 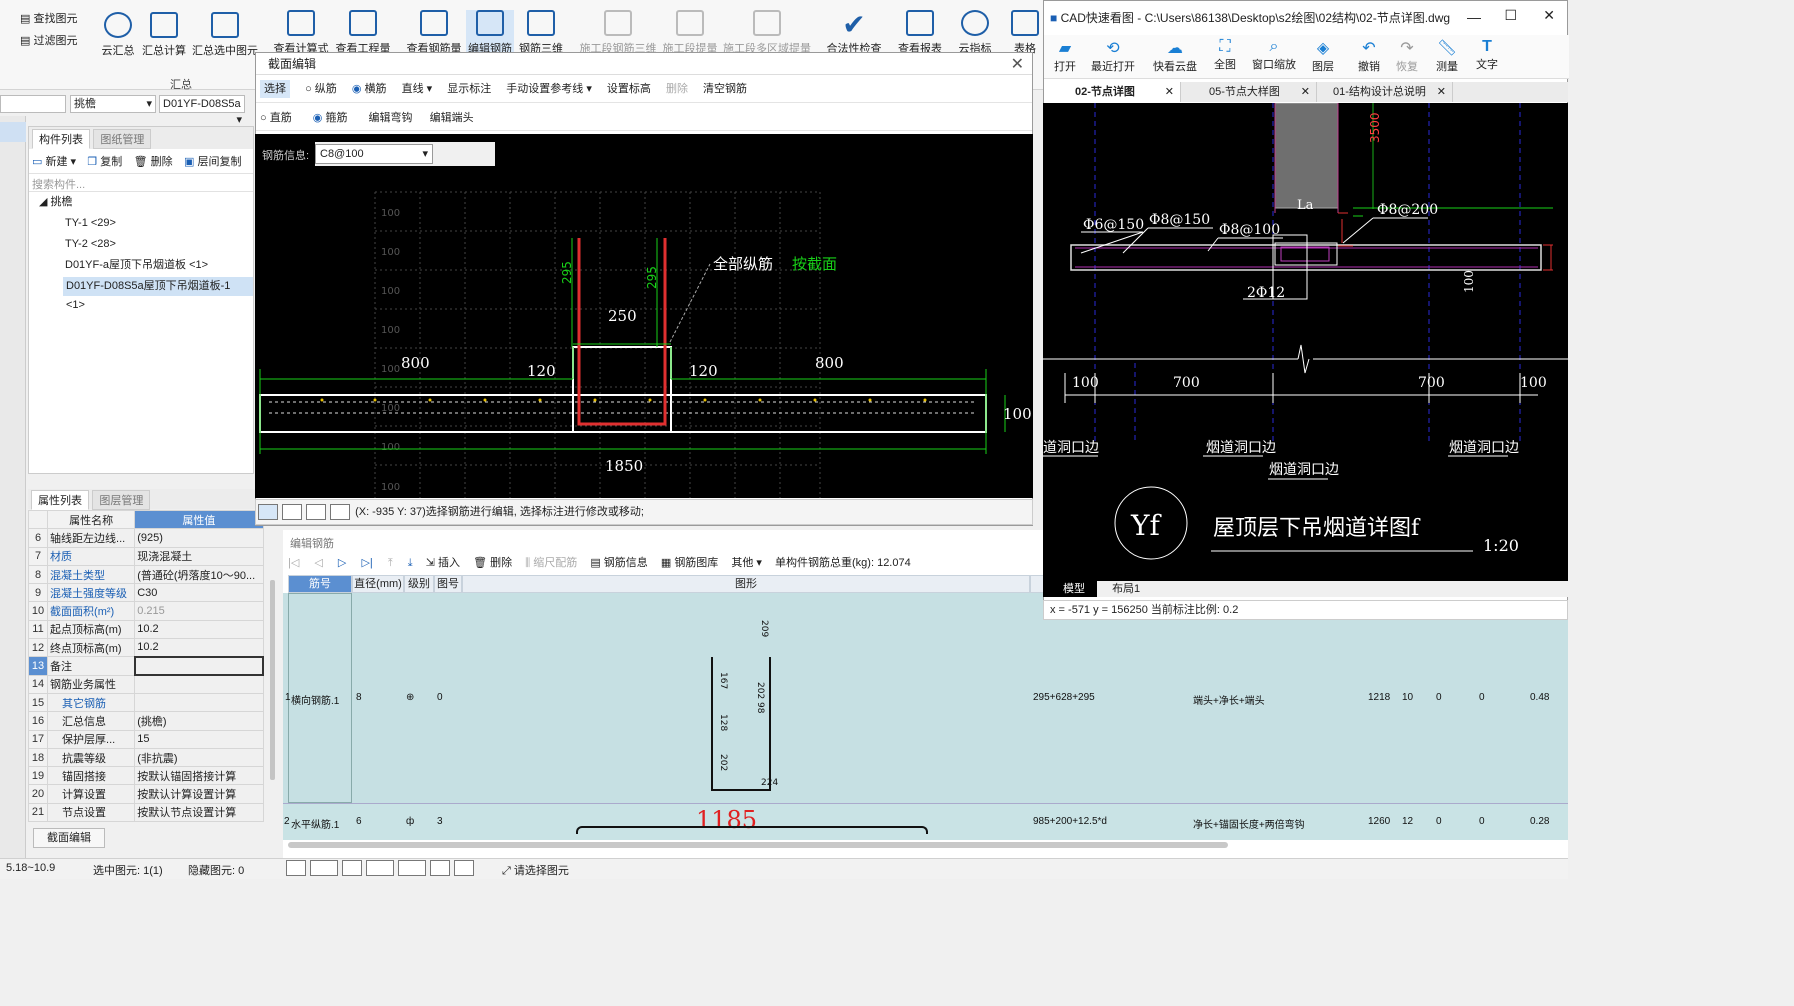 I want to click on insert-button: ⇲ 插入, so click(x=443, y=563).